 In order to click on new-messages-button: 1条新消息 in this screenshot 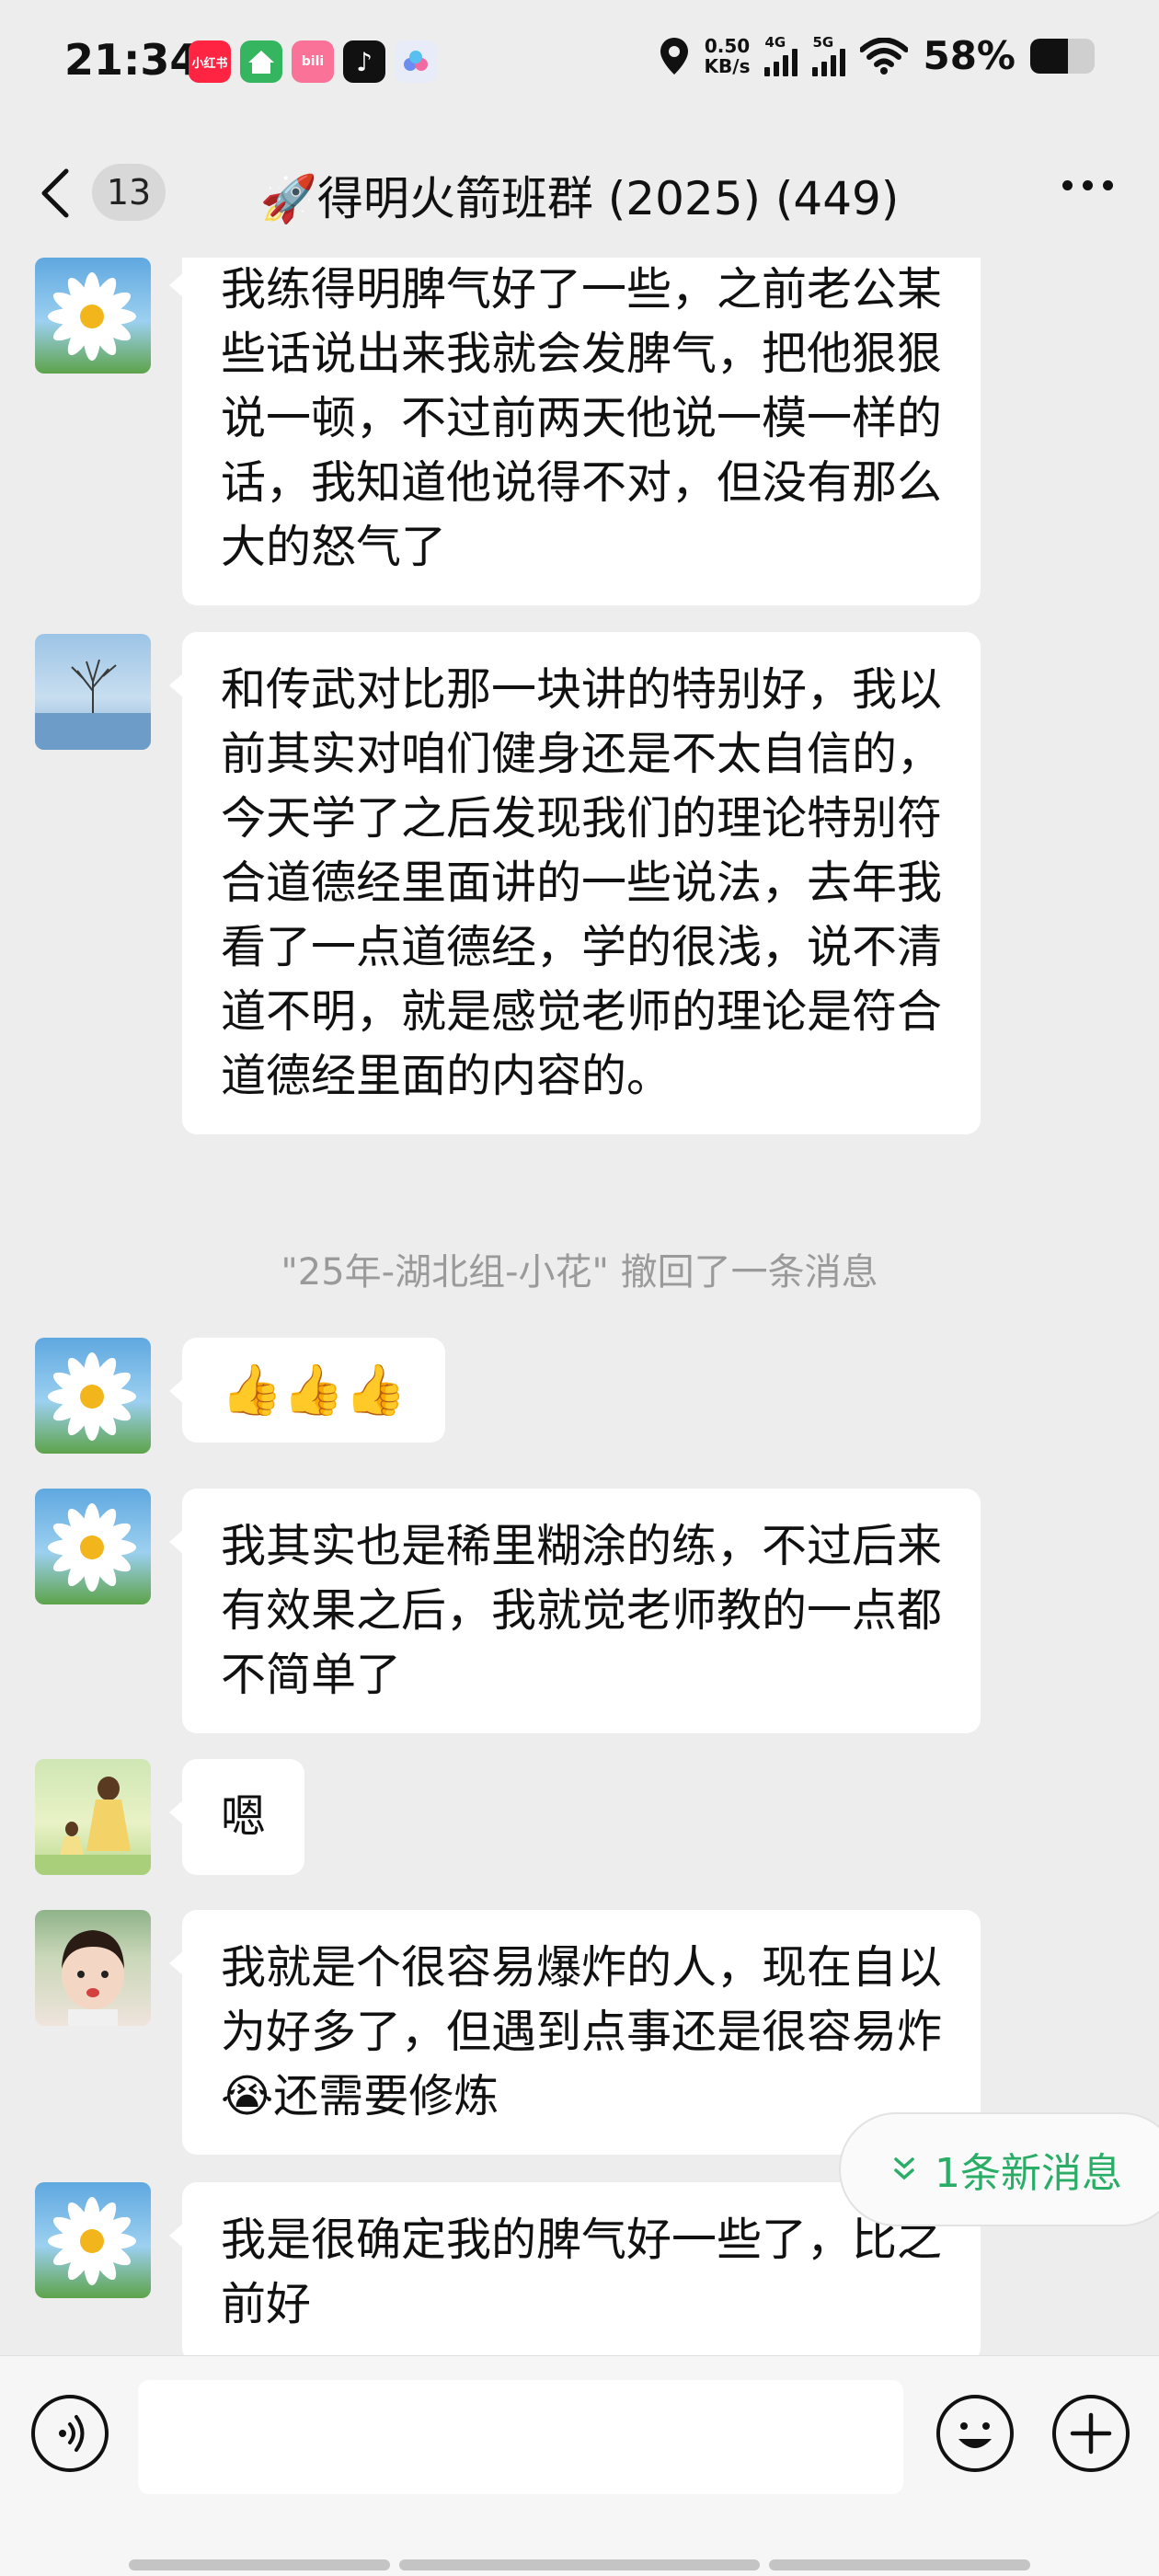, I will do `click(999, 2169)`.